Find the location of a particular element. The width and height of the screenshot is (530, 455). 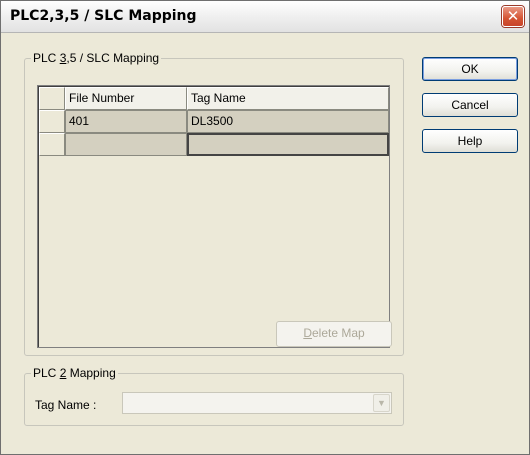

plc2-mapping-label: PLC 2 Mapping is located at coordinates (74, 373).